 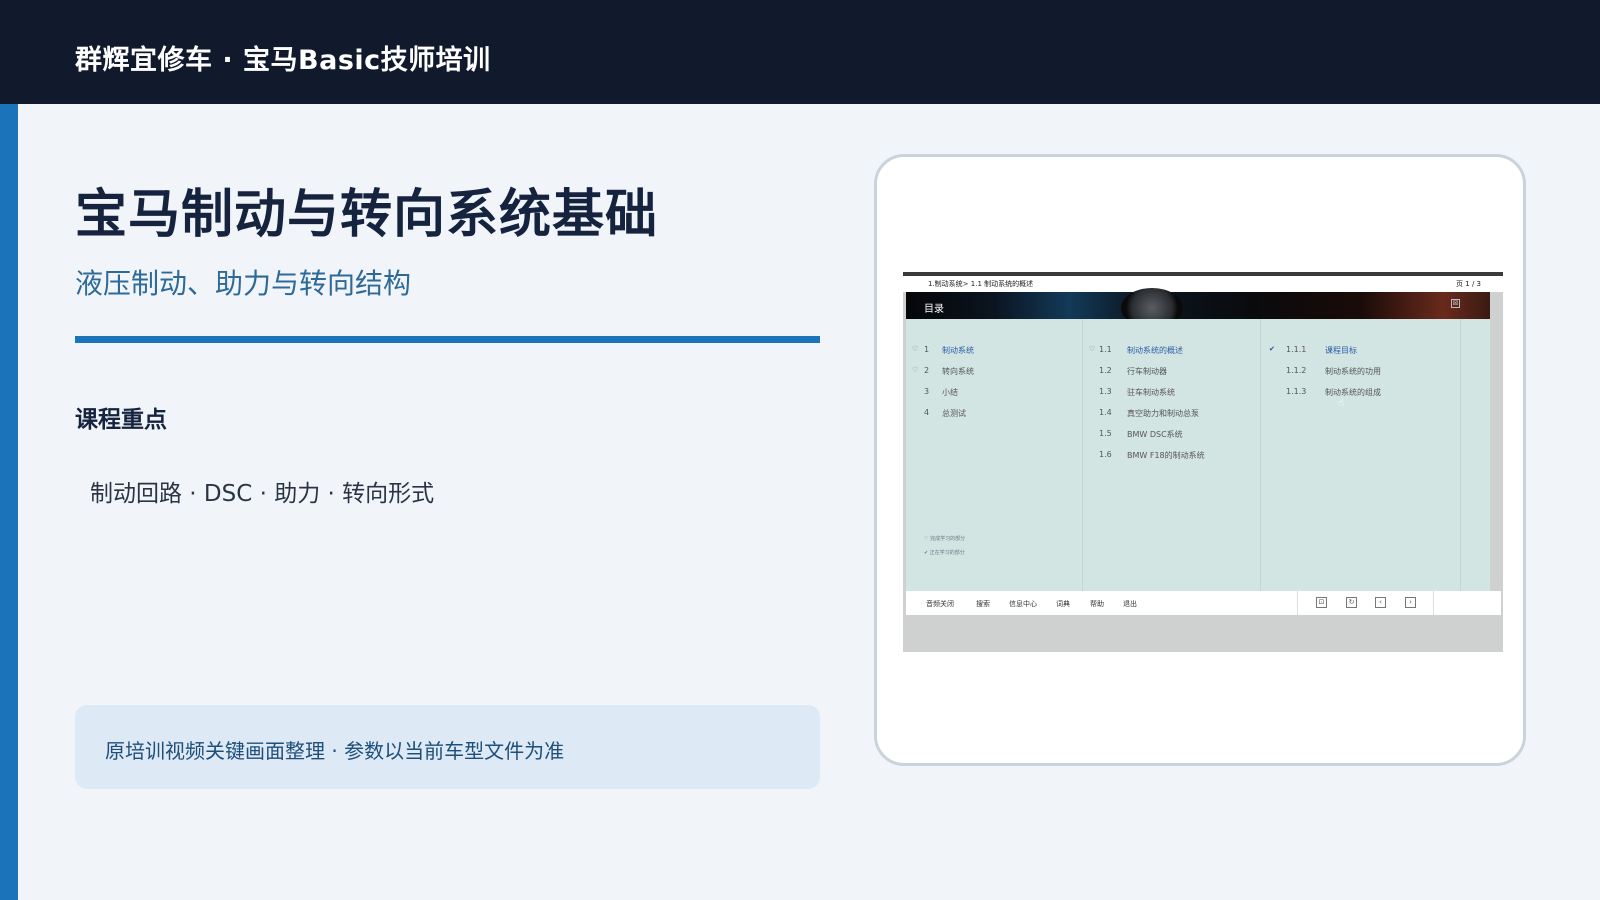 What do you see at coordinates (954, 413) in the screenshot?
I see `toc-item-label: 总测试` at bounding box center [954, 413].